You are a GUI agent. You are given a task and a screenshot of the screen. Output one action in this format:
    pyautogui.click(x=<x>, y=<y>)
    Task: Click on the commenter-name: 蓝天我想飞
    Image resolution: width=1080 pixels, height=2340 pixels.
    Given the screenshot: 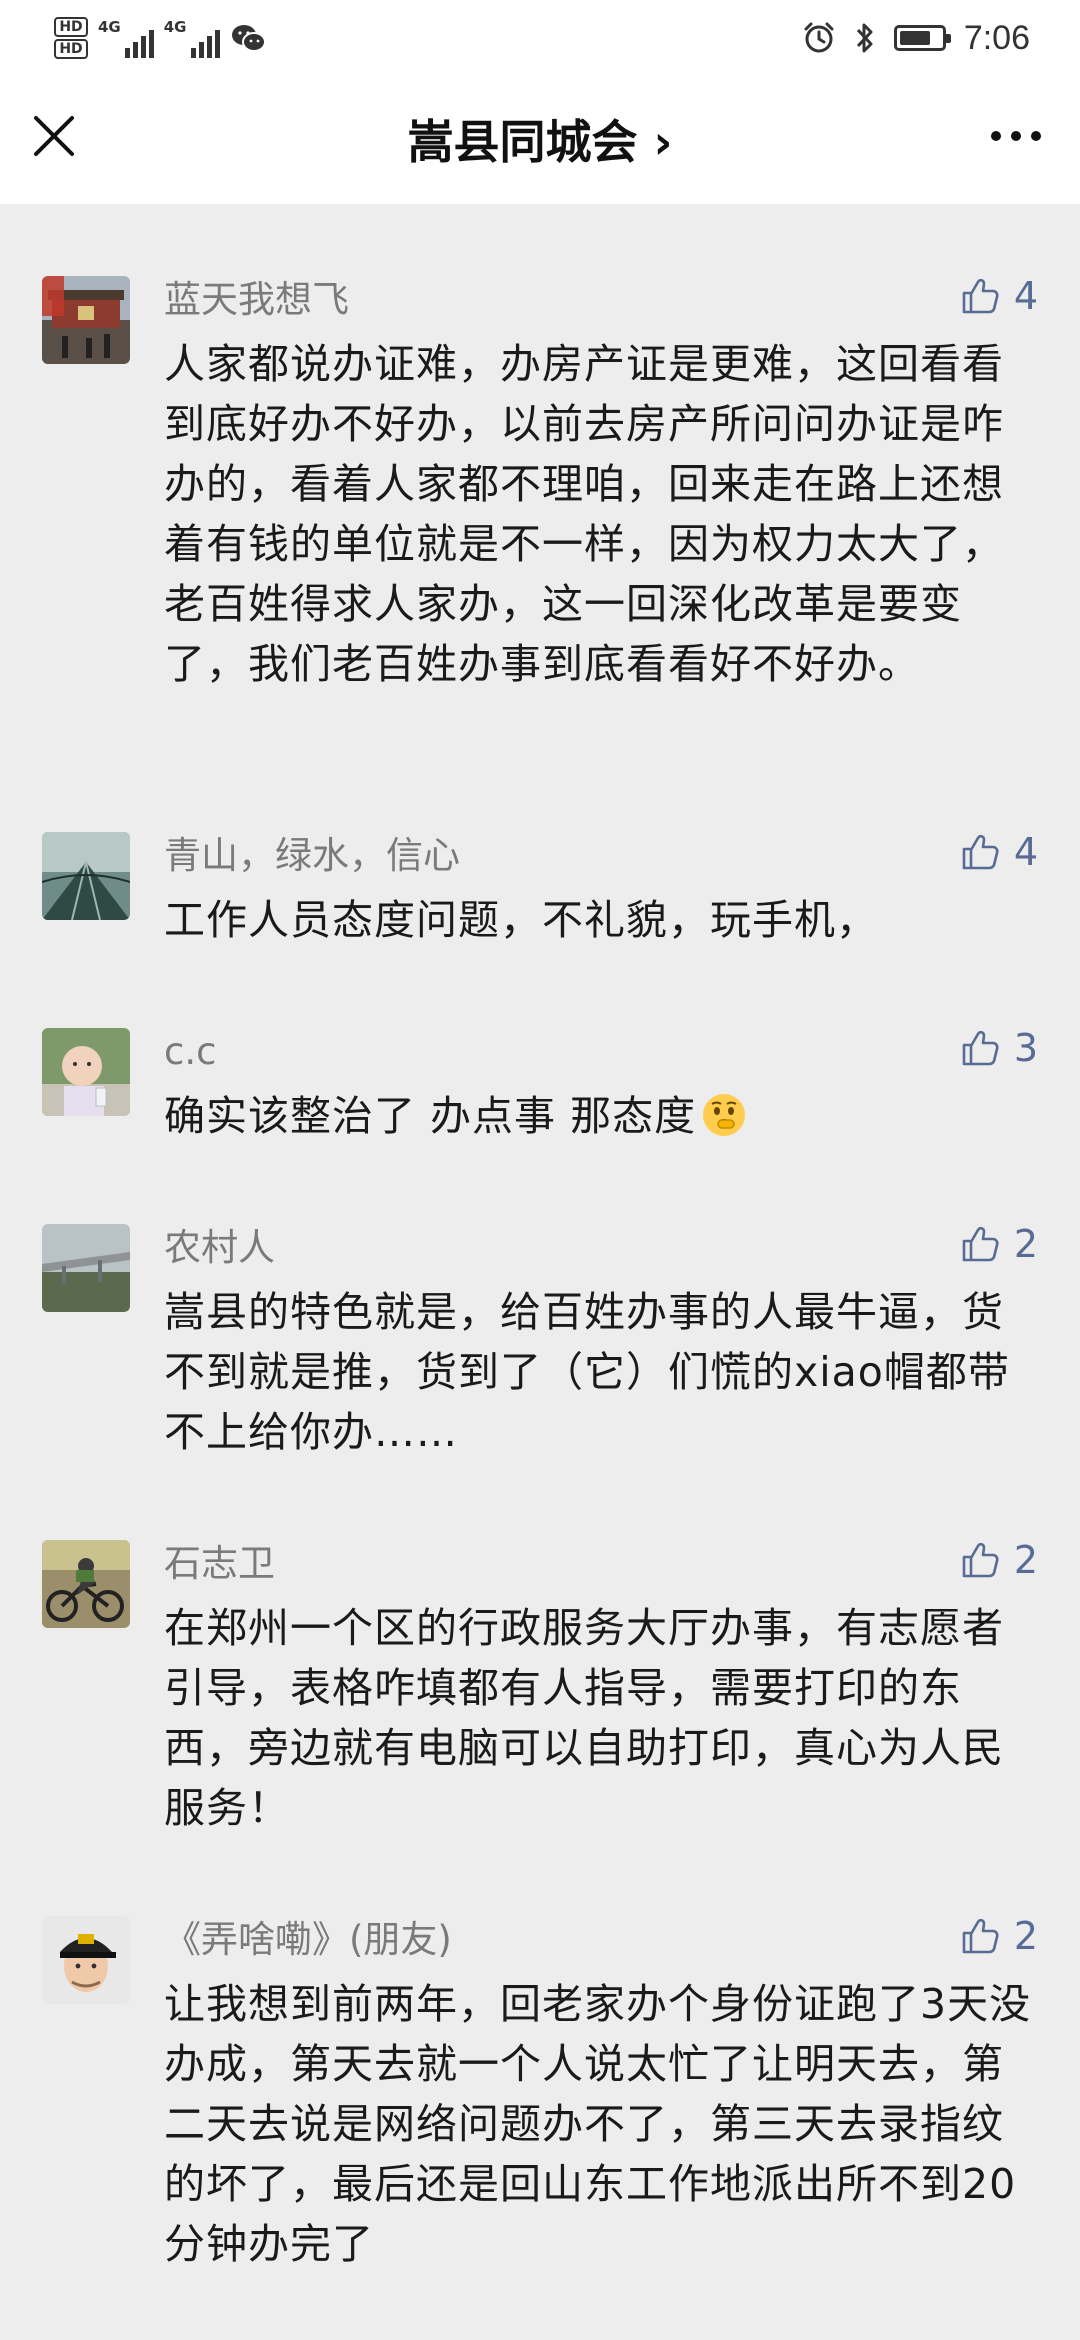 What is the action you would take?
    pyautogui.click(x=256, y=300)
    